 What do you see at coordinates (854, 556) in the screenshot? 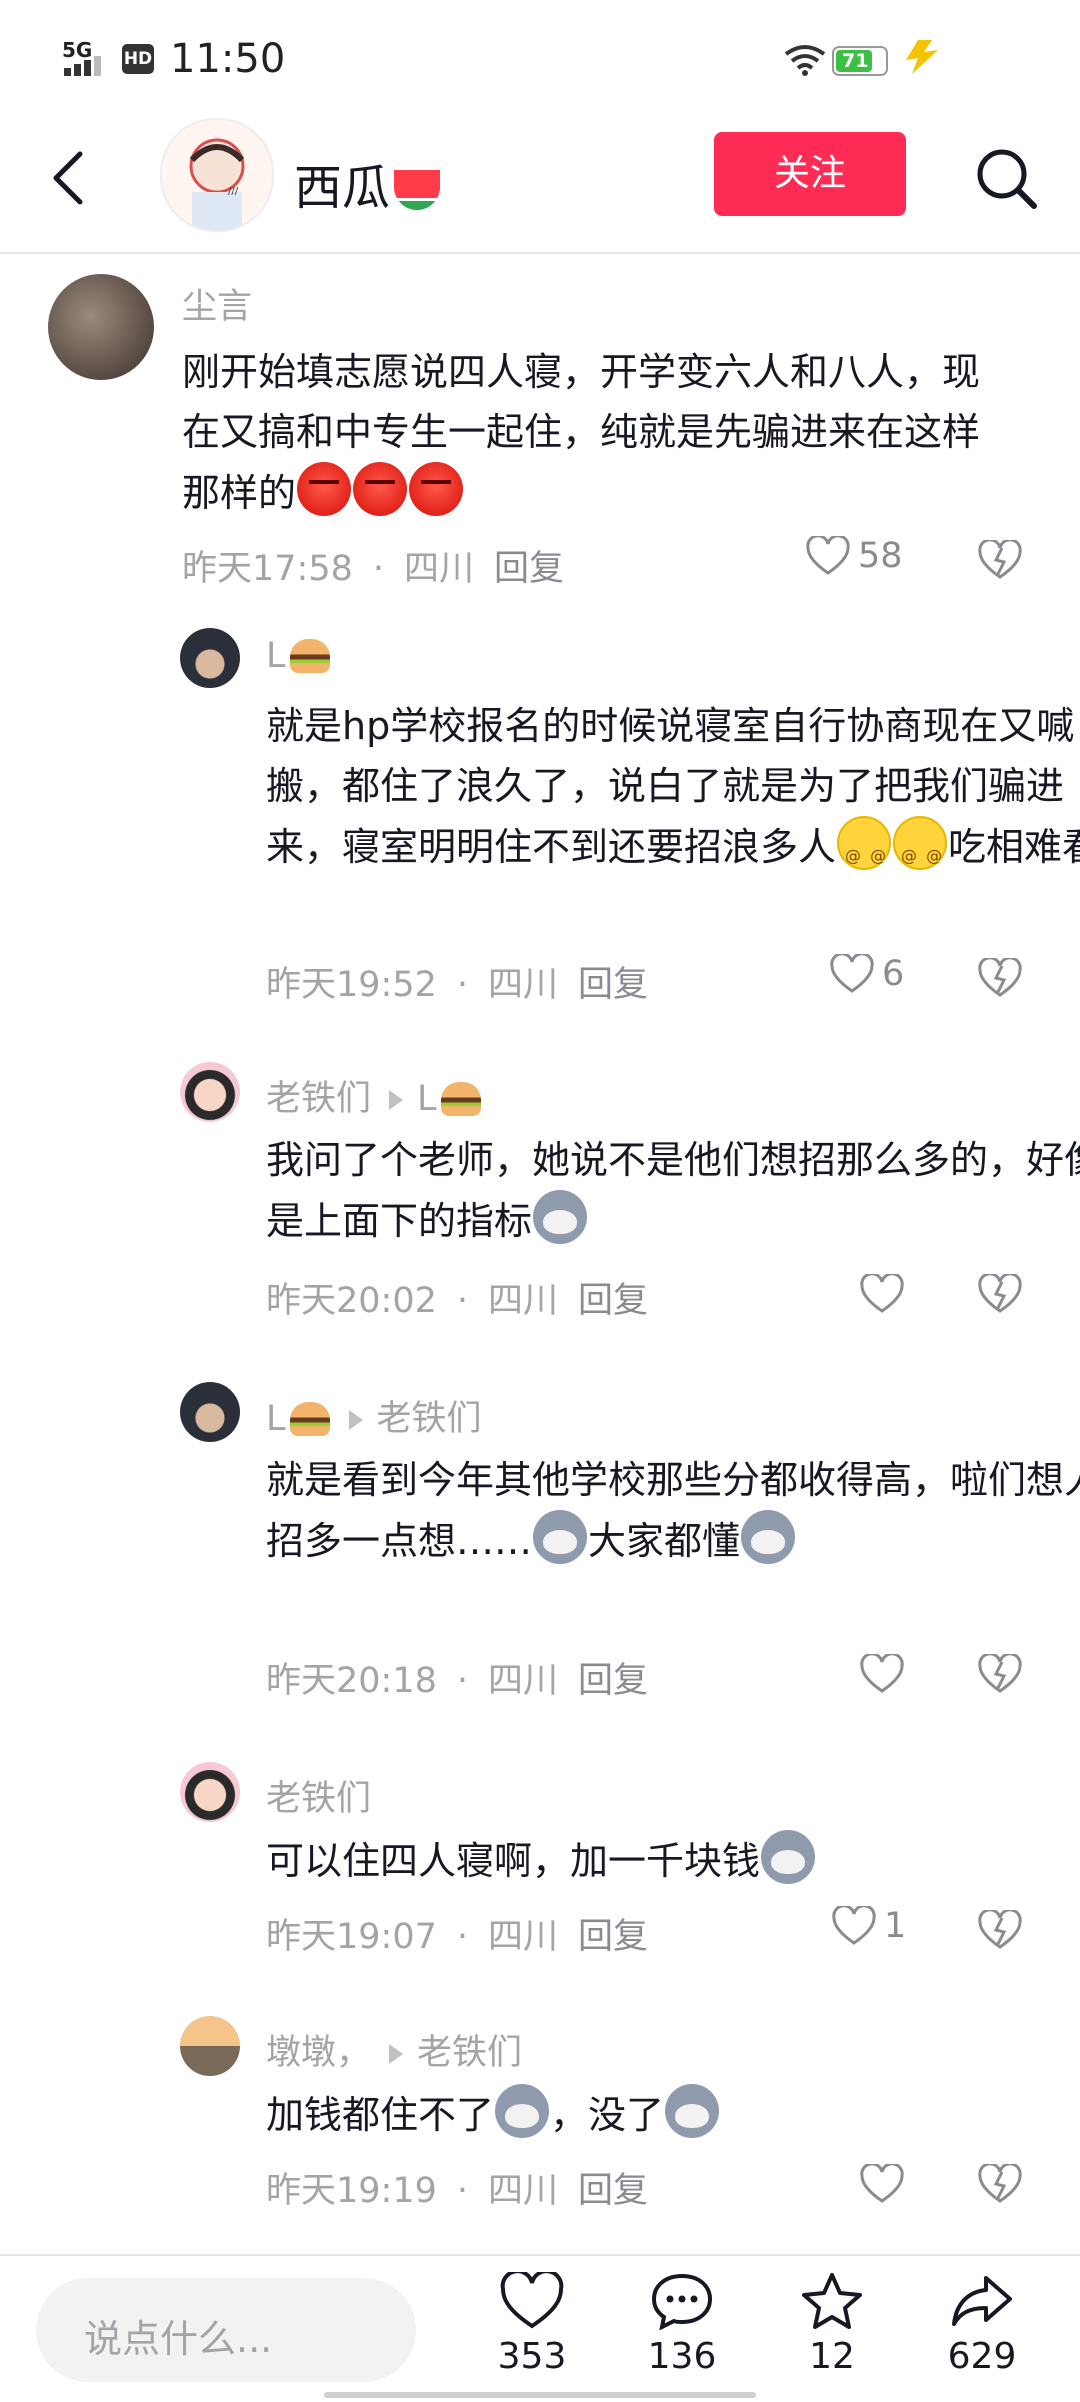
I see `like-button: 58` at bounding box center [854, 556].